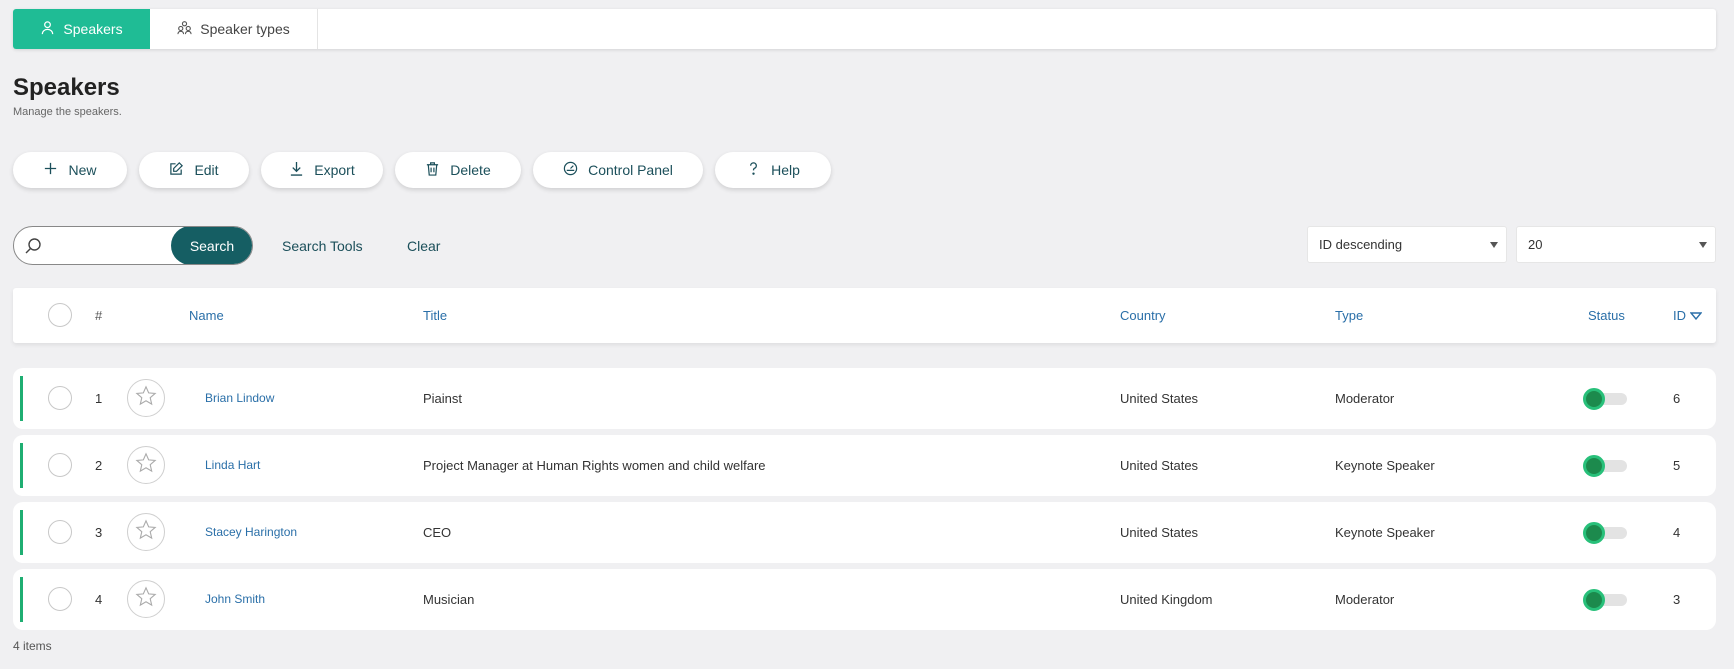  Describe the element at coordinates (423, 246) in the screenshot. I see `clear-button: Clear` at that location.